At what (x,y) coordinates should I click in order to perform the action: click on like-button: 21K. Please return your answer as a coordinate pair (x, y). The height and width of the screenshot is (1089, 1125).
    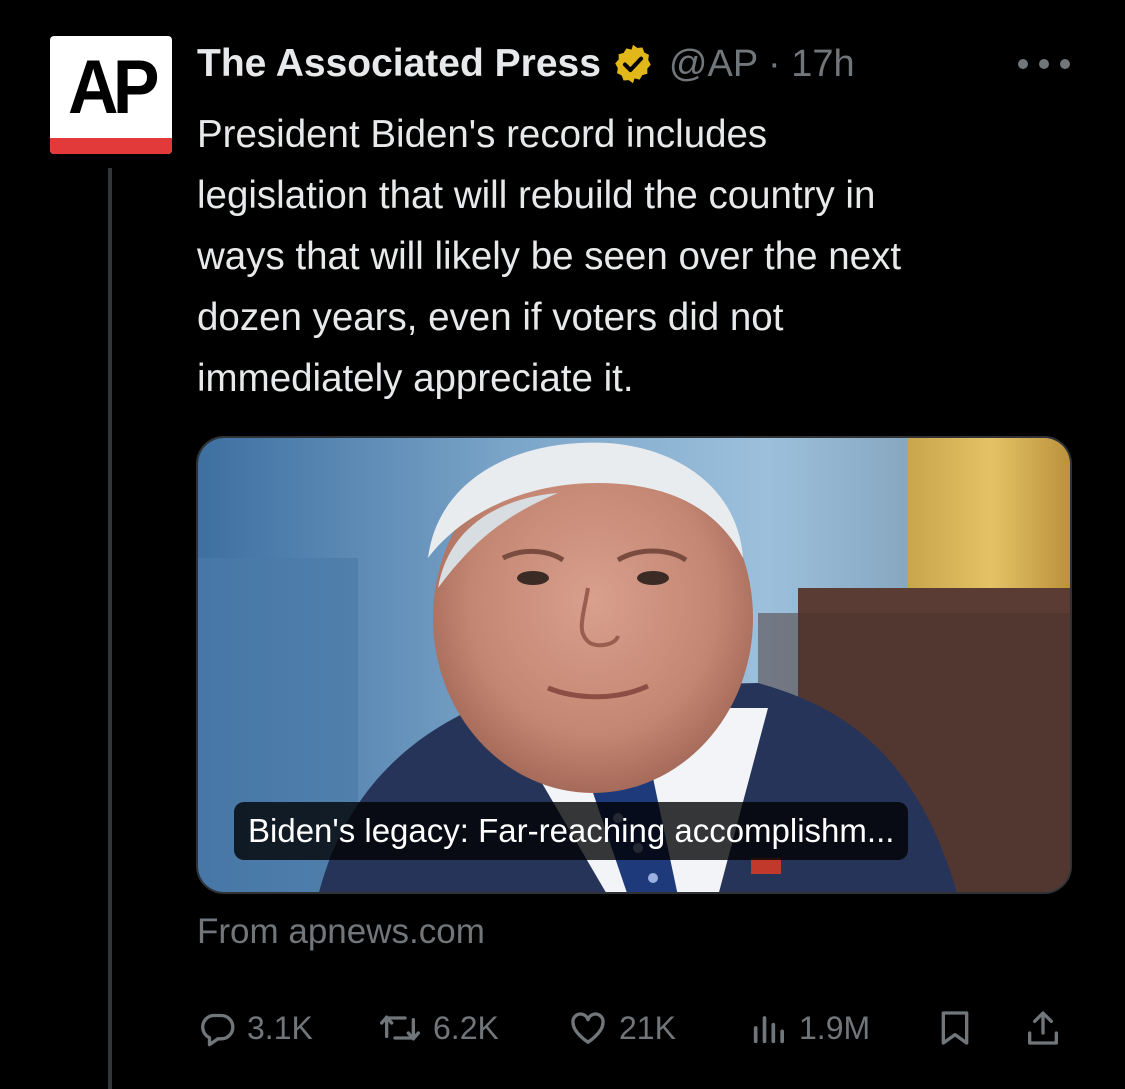
    Looking at the image, I should click on (621, 1028).